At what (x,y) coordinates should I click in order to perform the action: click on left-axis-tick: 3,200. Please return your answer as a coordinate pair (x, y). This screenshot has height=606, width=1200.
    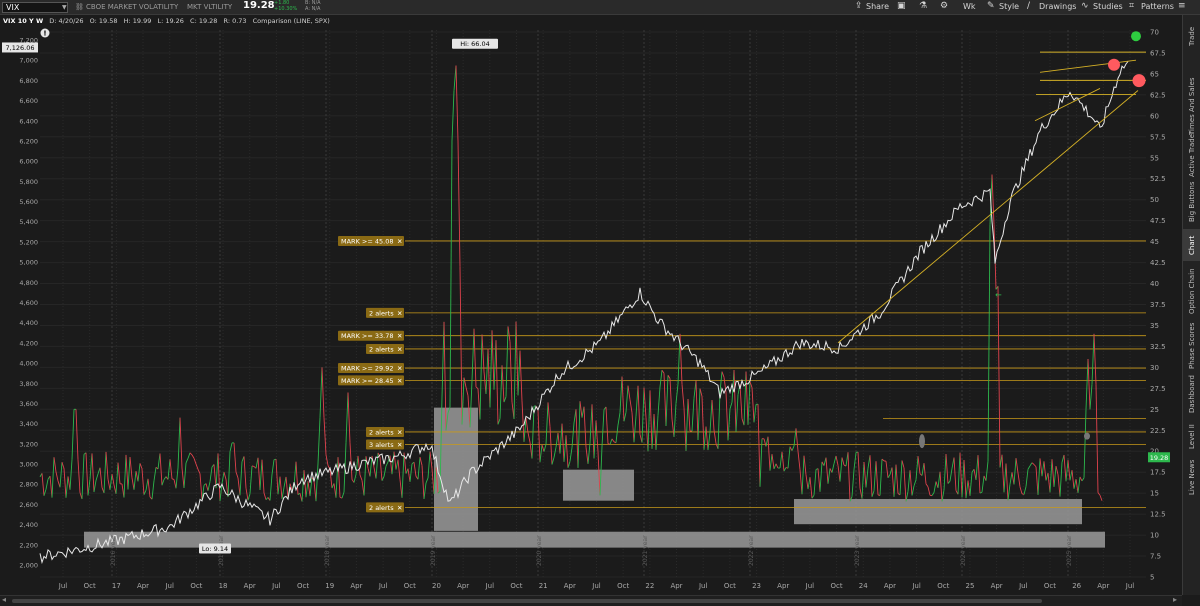
    Looking at the image, I should click on (28, 444).